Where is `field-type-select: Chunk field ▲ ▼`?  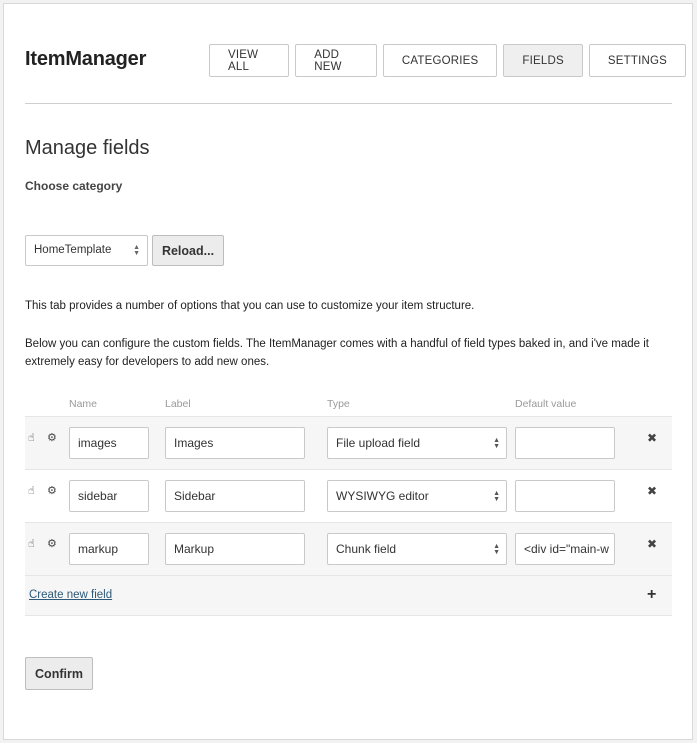 field-type-select: Chunk field ▲ ▼ is located at coordinates (417, 549).